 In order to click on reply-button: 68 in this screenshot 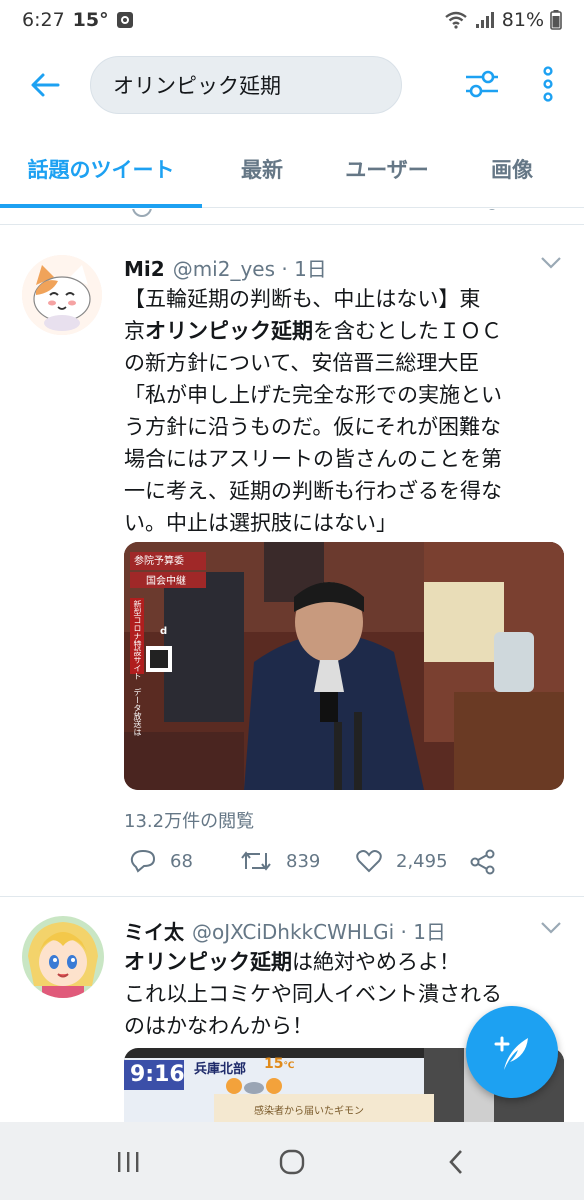, I will do `click(161, 861)`.